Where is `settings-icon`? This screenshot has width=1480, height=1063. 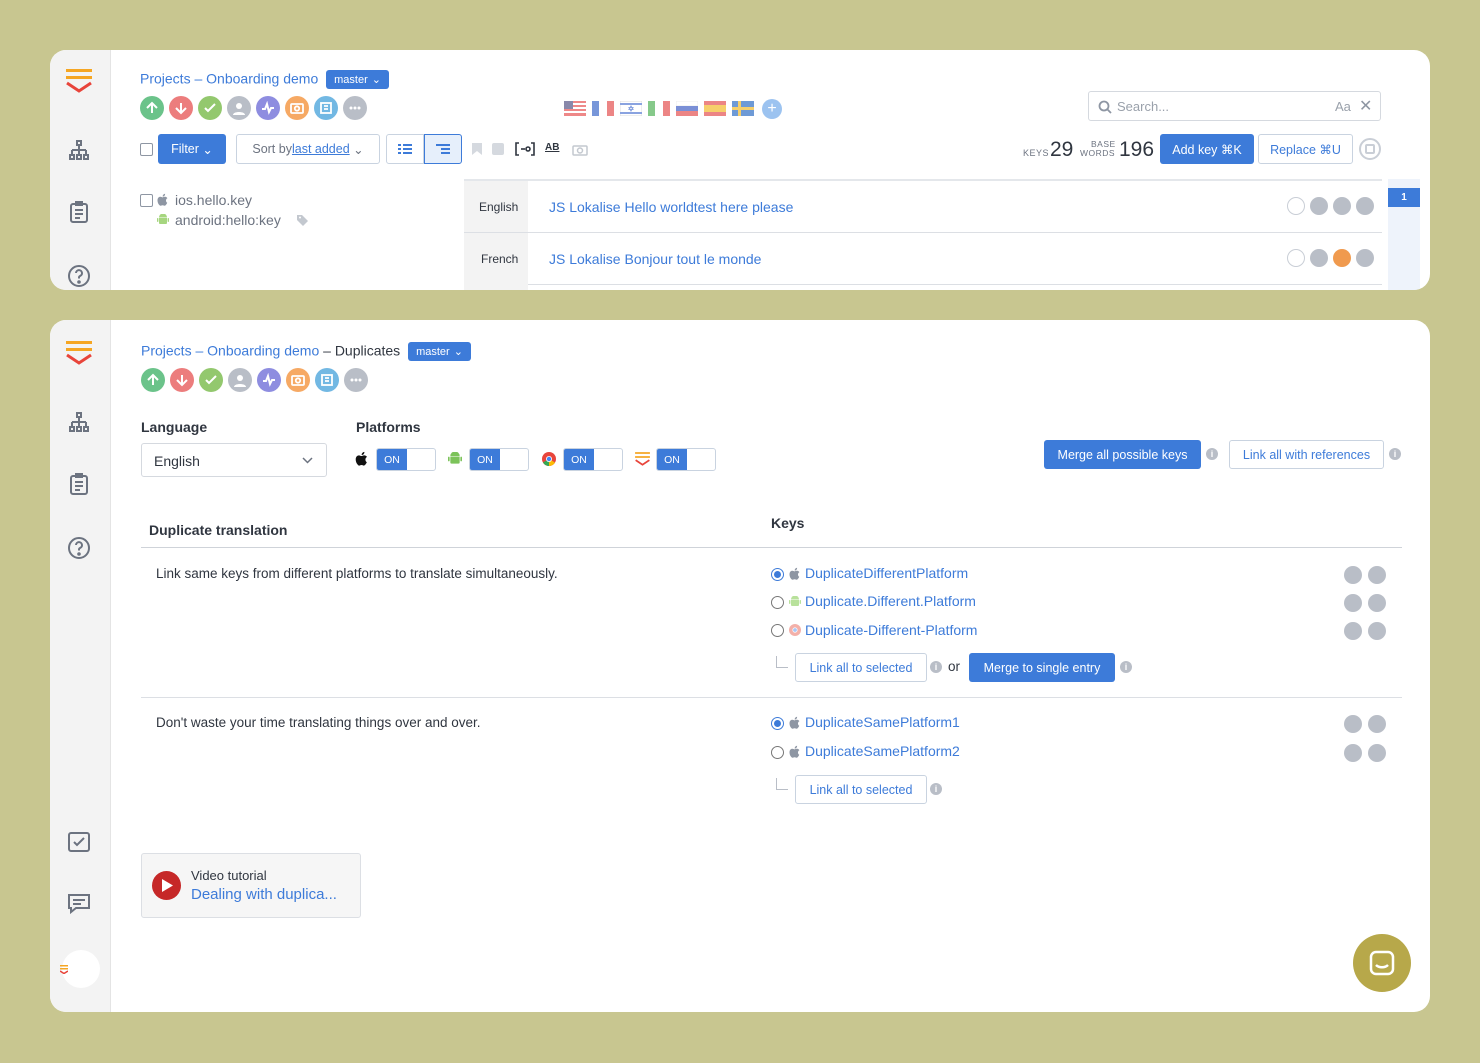 settings-icon is located at coordinates (1370, 149).